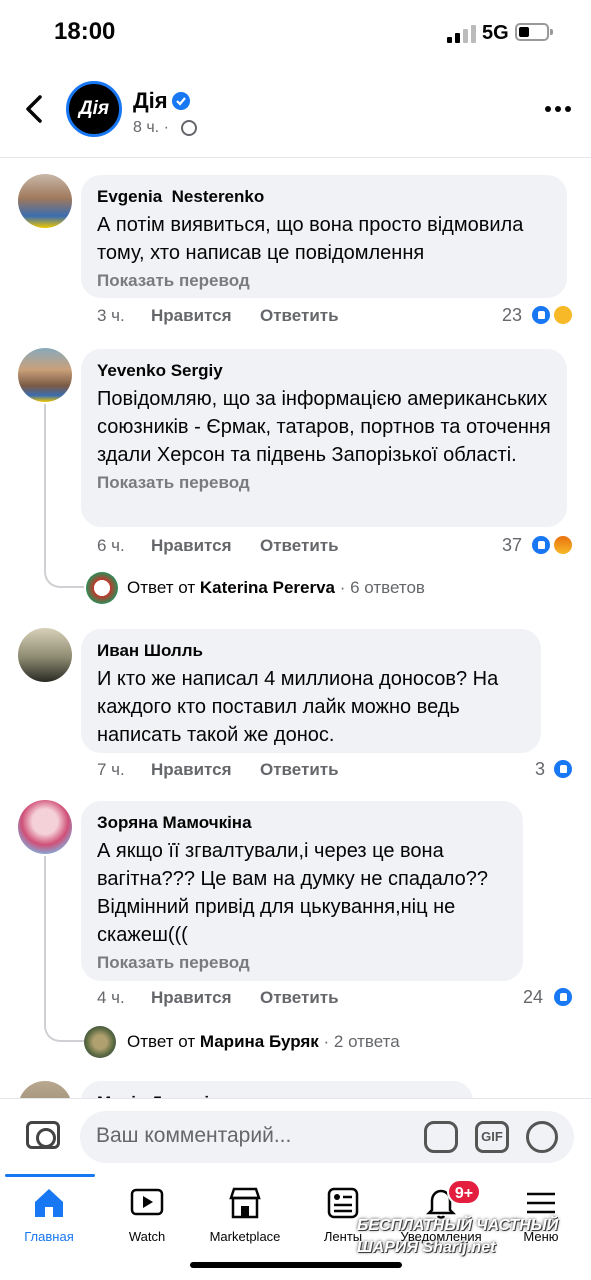  Describe the element at coordinates (311, 651) in the screenshot. I see `comment-author: Иван Шолль` at that location.